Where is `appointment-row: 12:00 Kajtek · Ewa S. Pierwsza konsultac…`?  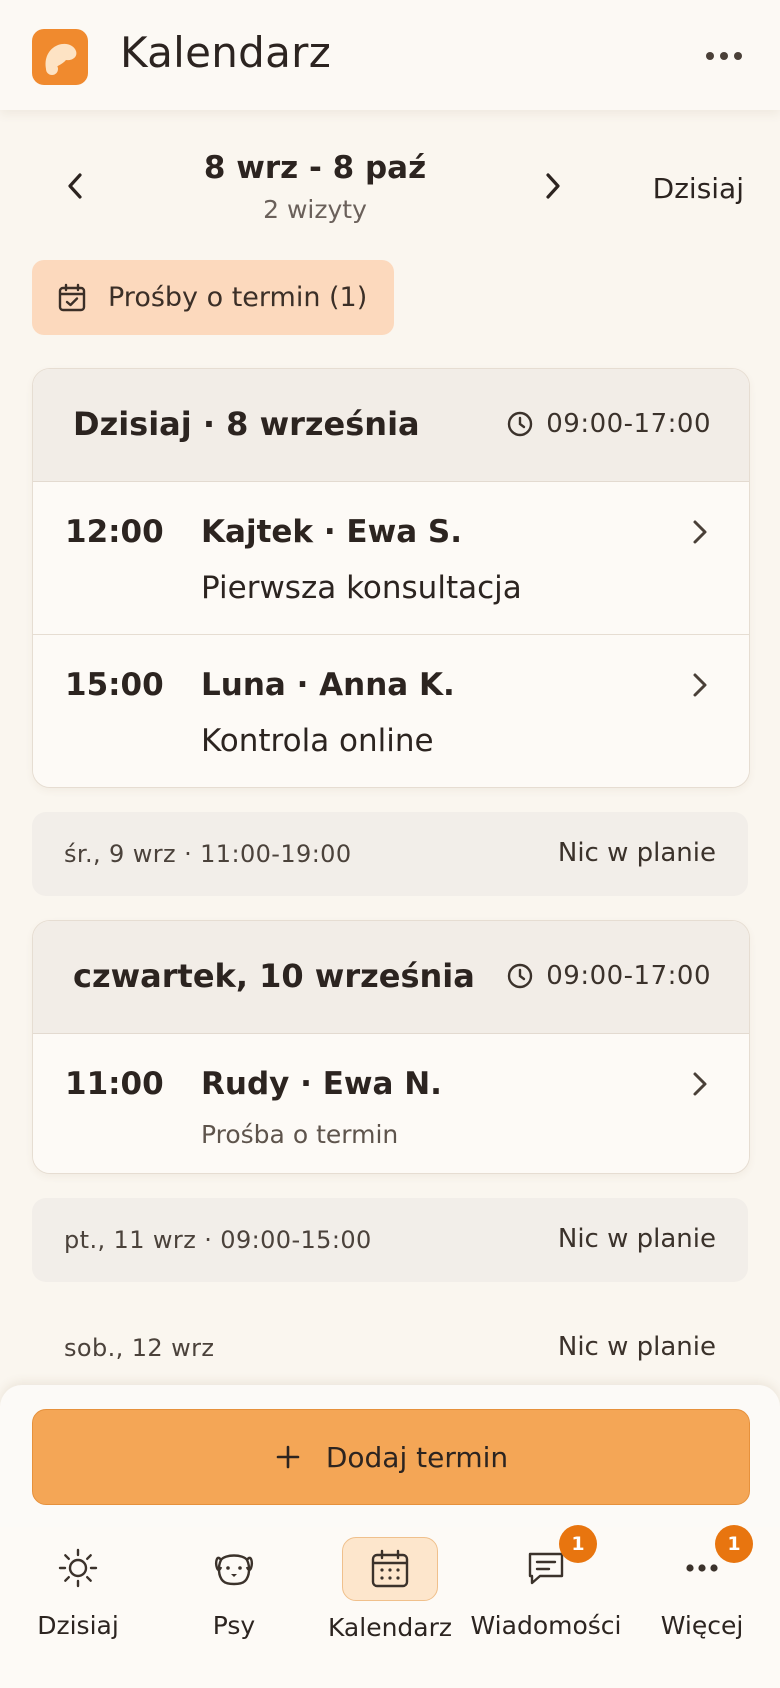
appointment-row: 12:00 Kajtek · Ewa S. Pierwsza konsultac… is located at coordinates (391, 558).